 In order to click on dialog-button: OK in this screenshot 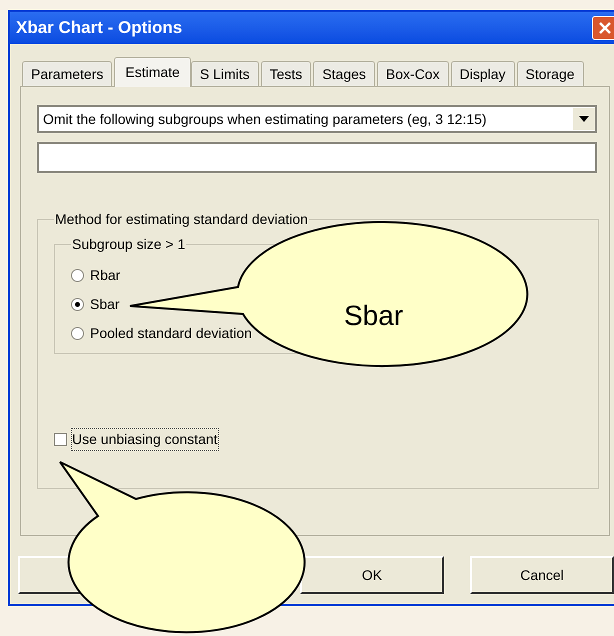, I will do `click(372, 575)`.